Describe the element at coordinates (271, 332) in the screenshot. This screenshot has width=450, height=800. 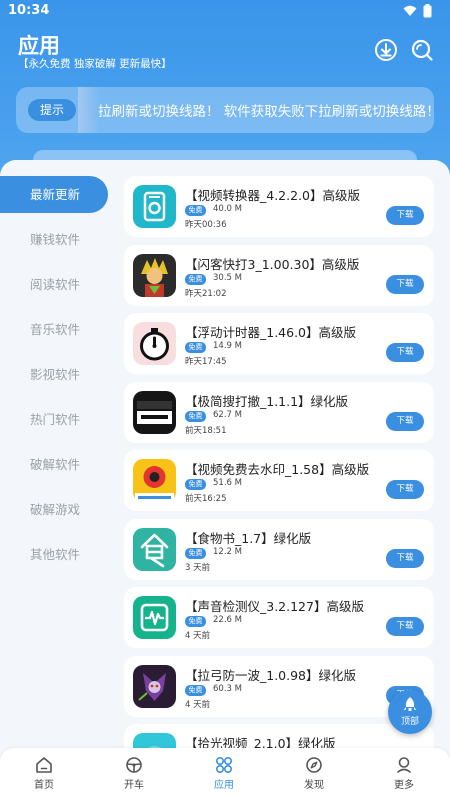
I see `app-name: 【浮动计时器_1.46.0】高级版` at that location.